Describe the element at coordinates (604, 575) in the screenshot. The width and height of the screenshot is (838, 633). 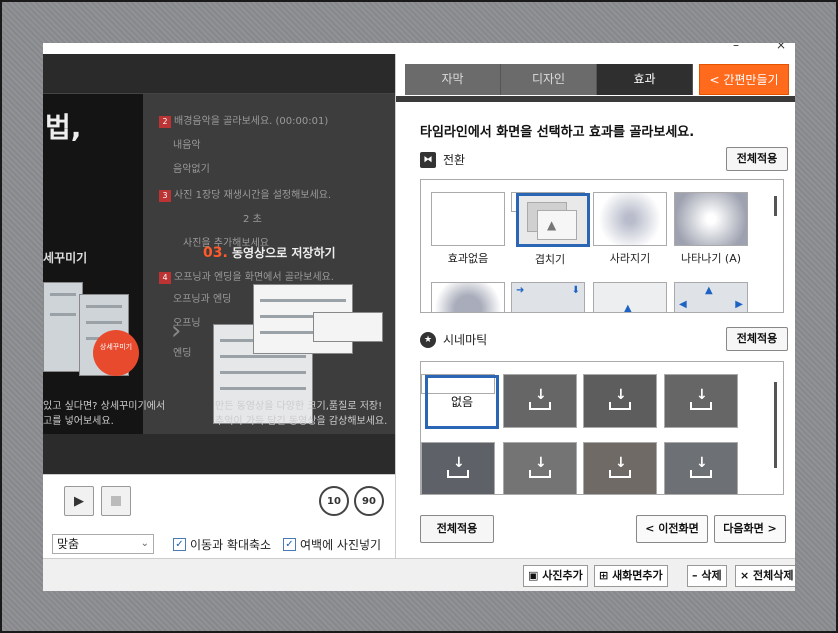
I see `add-screen-icon: ⊞` at that location.